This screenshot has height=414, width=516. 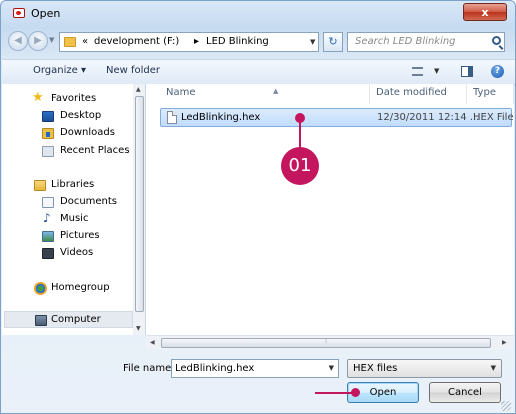 I want to click on address-bar: « development (F:) ▸ LED Blinking ▼, so click(x=189, y=42).